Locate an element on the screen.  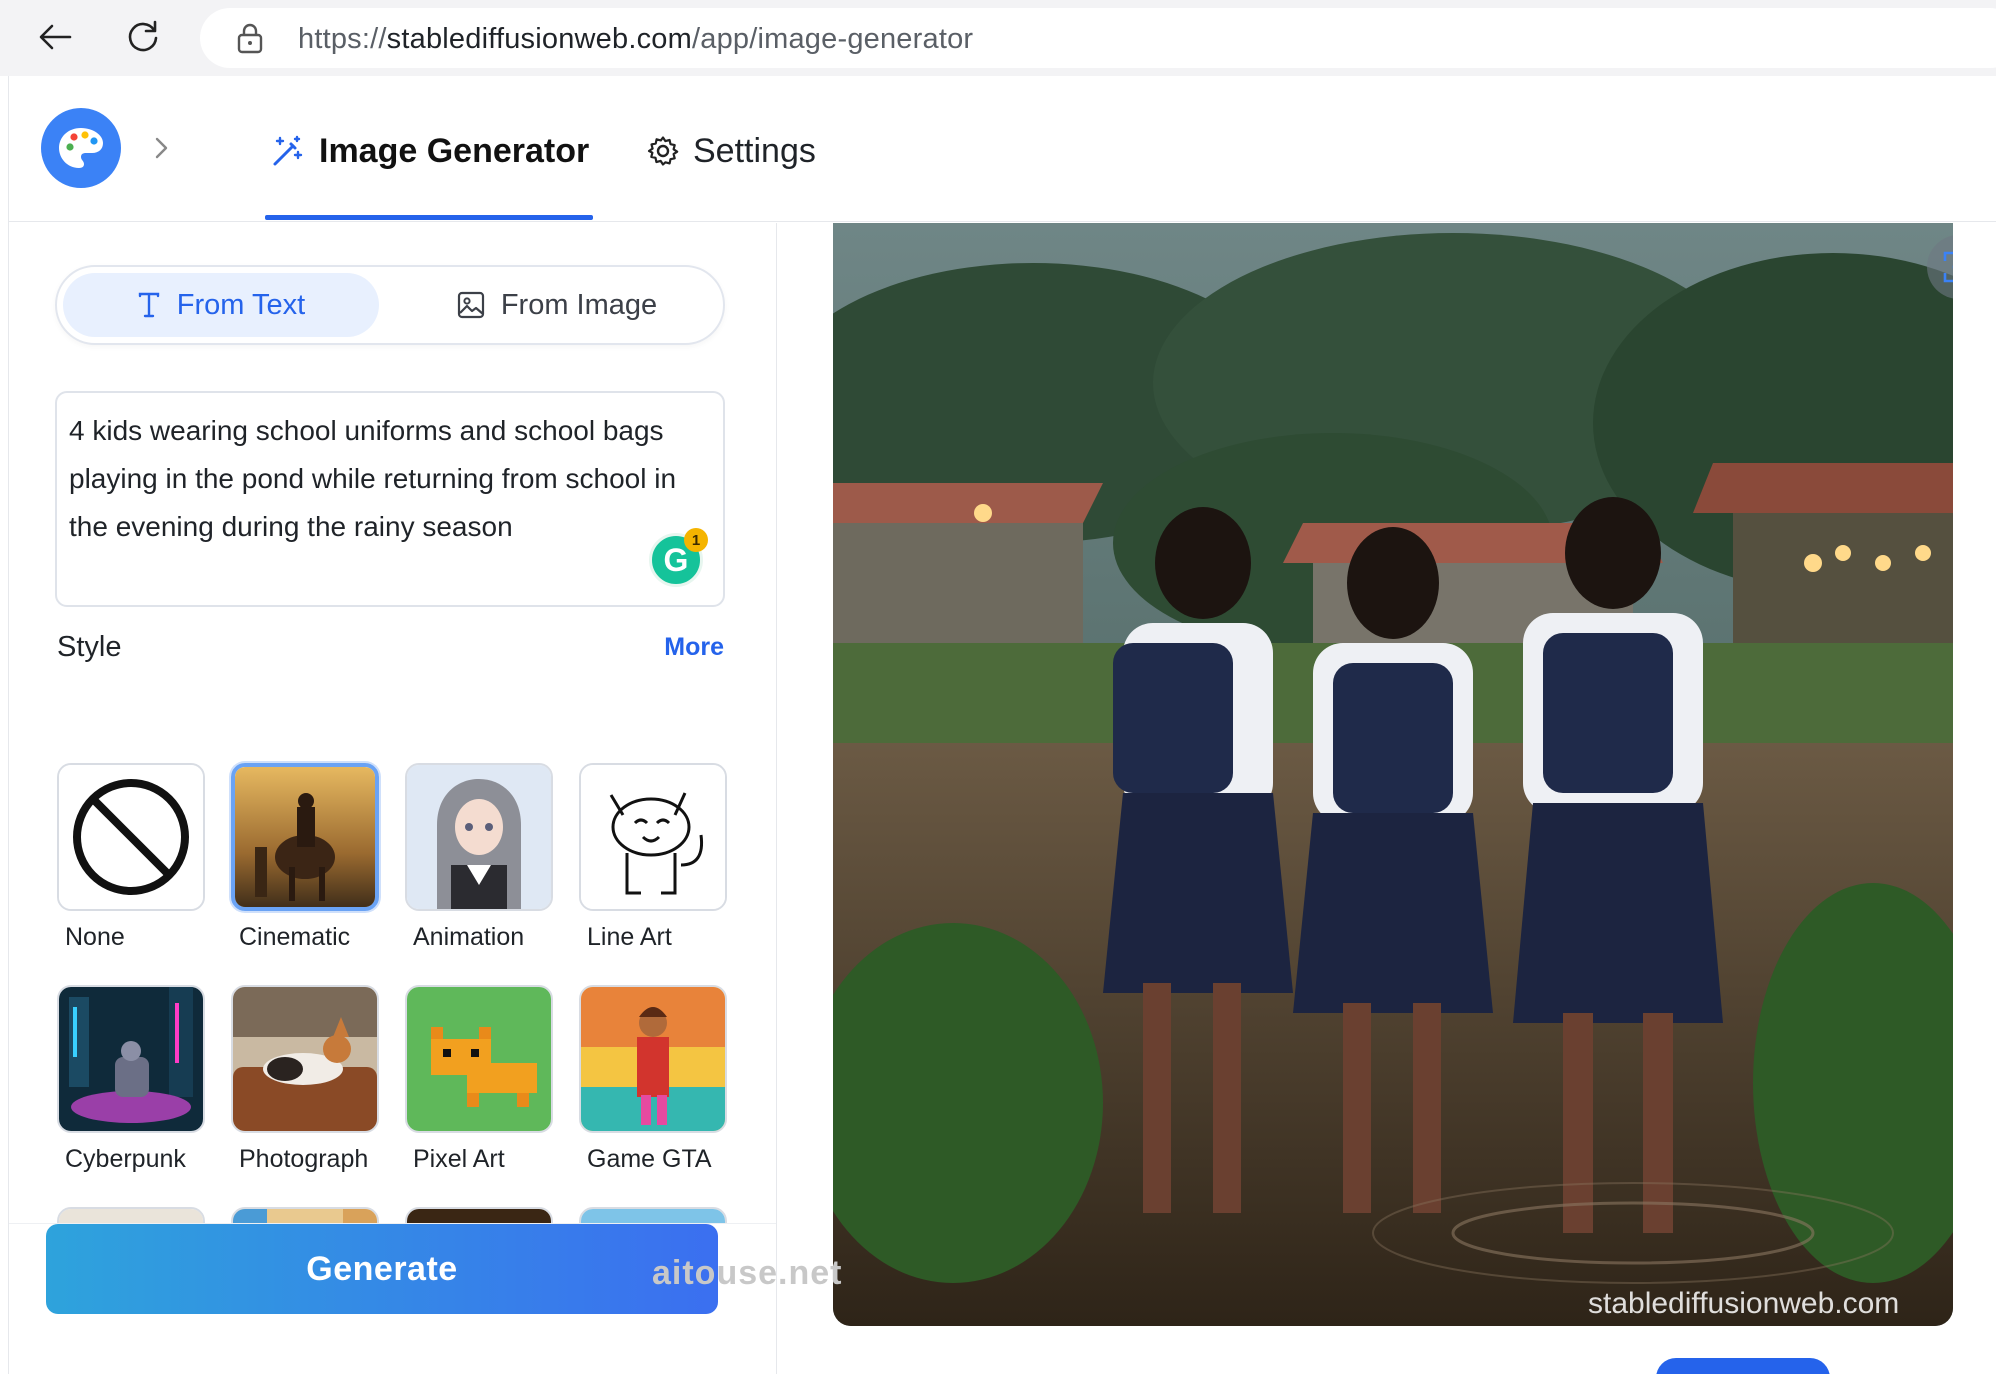
input-mode-switch: From Text From Image is located at coordinates (390, 305).